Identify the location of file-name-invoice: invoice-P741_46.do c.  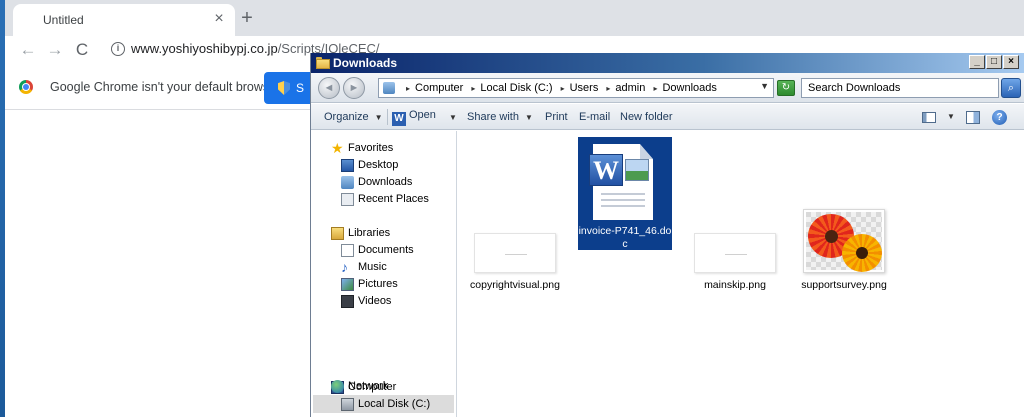
(625, 238).